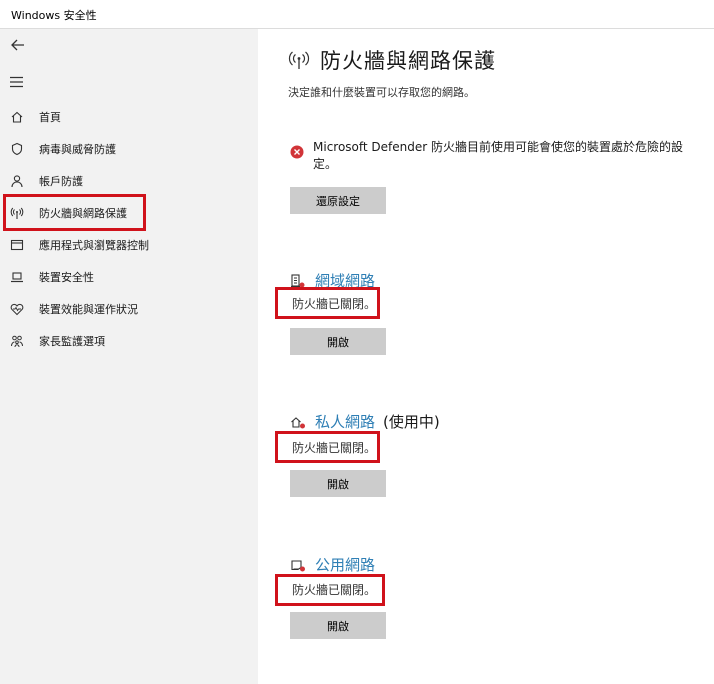 The height and width of the screenshot is (684, 714). Describe the element at coordinates (54, 15) in the screenshot. I see `window-title: Windows 安全性` at that location.